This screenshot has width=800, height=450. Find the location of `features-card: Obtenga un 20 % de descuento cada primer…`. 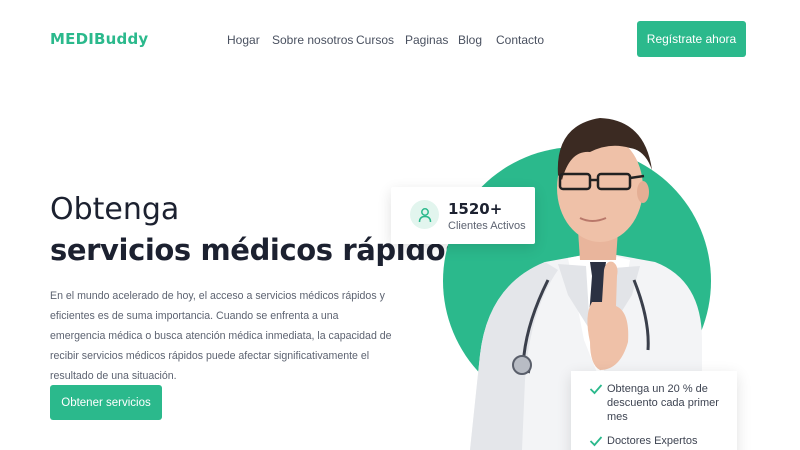

features-card: Obtenga un 20 % de descuento cada primer… is located at coordinates (654, 410).